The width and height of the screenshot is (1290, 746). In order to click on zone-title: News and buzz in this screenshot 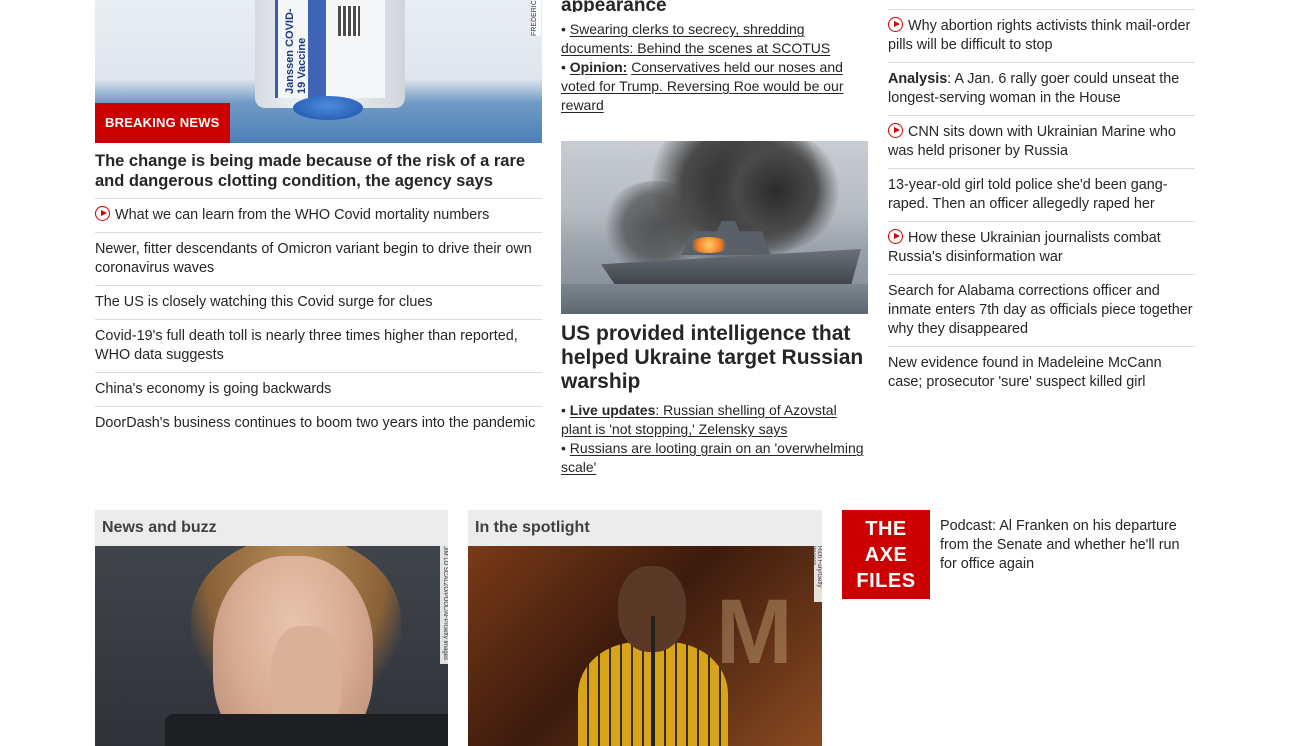, I will do `click(271, 528)`.